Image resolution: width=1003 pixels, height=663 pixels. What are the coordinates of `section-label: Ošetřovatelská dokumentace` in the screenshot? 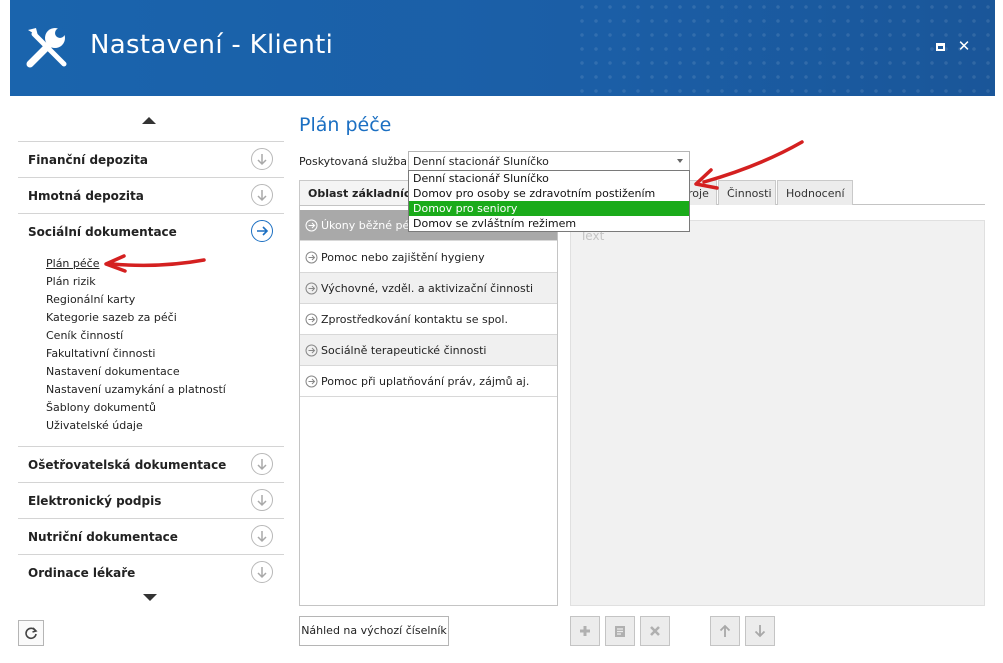 It's located at (127, 465).